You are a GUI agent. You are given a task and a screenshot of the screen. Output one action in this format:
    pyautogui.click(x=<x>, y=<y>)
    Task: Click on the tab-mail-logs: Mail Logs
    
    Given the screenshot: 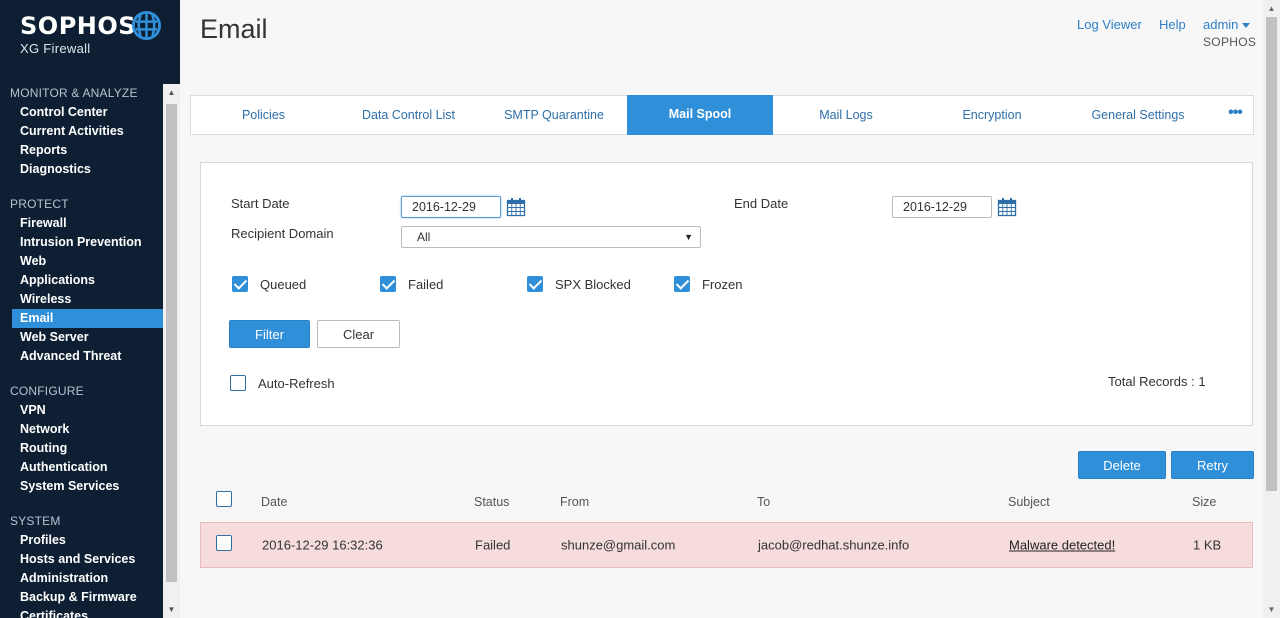 What is the action you would take?
    pyautogui.click(x=846, y=115)
    